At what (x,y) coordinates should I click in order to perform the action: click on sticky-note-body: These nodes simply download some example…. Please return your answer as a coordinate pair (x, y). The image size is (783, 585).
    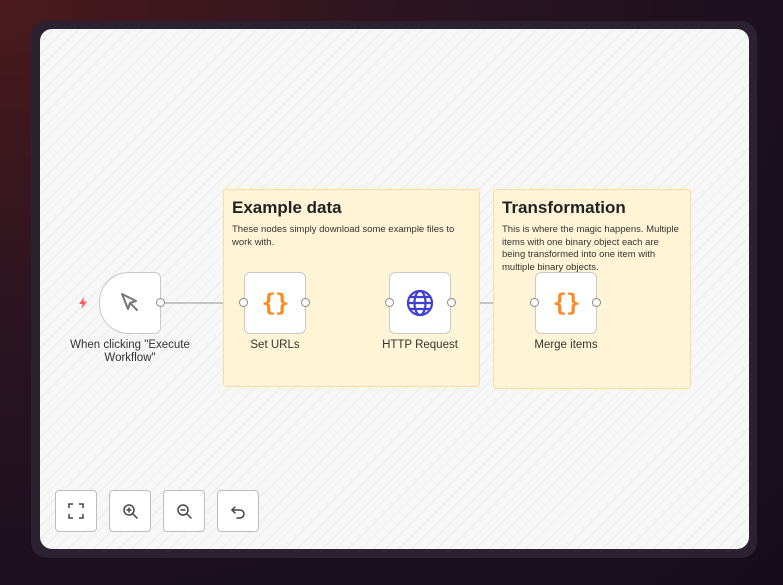
    Looking at the image, I should click on (343, 236).